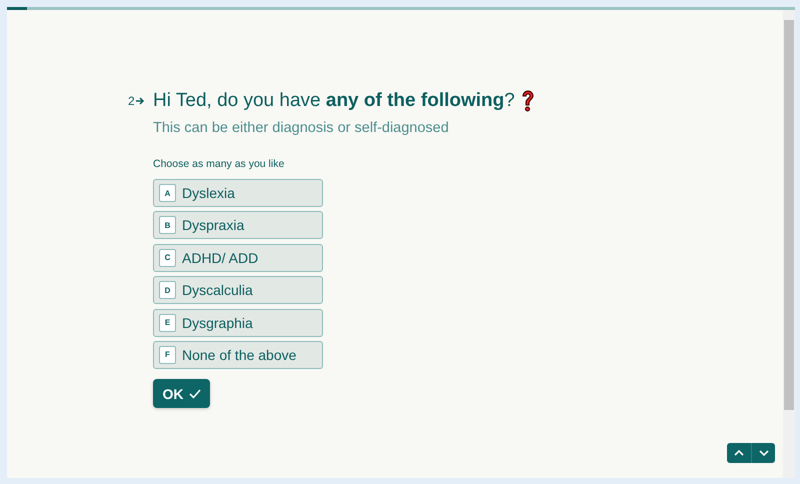 The width and height of the screenshot is (800, 484). I want to click on arrow-icon, so click(140, 101).